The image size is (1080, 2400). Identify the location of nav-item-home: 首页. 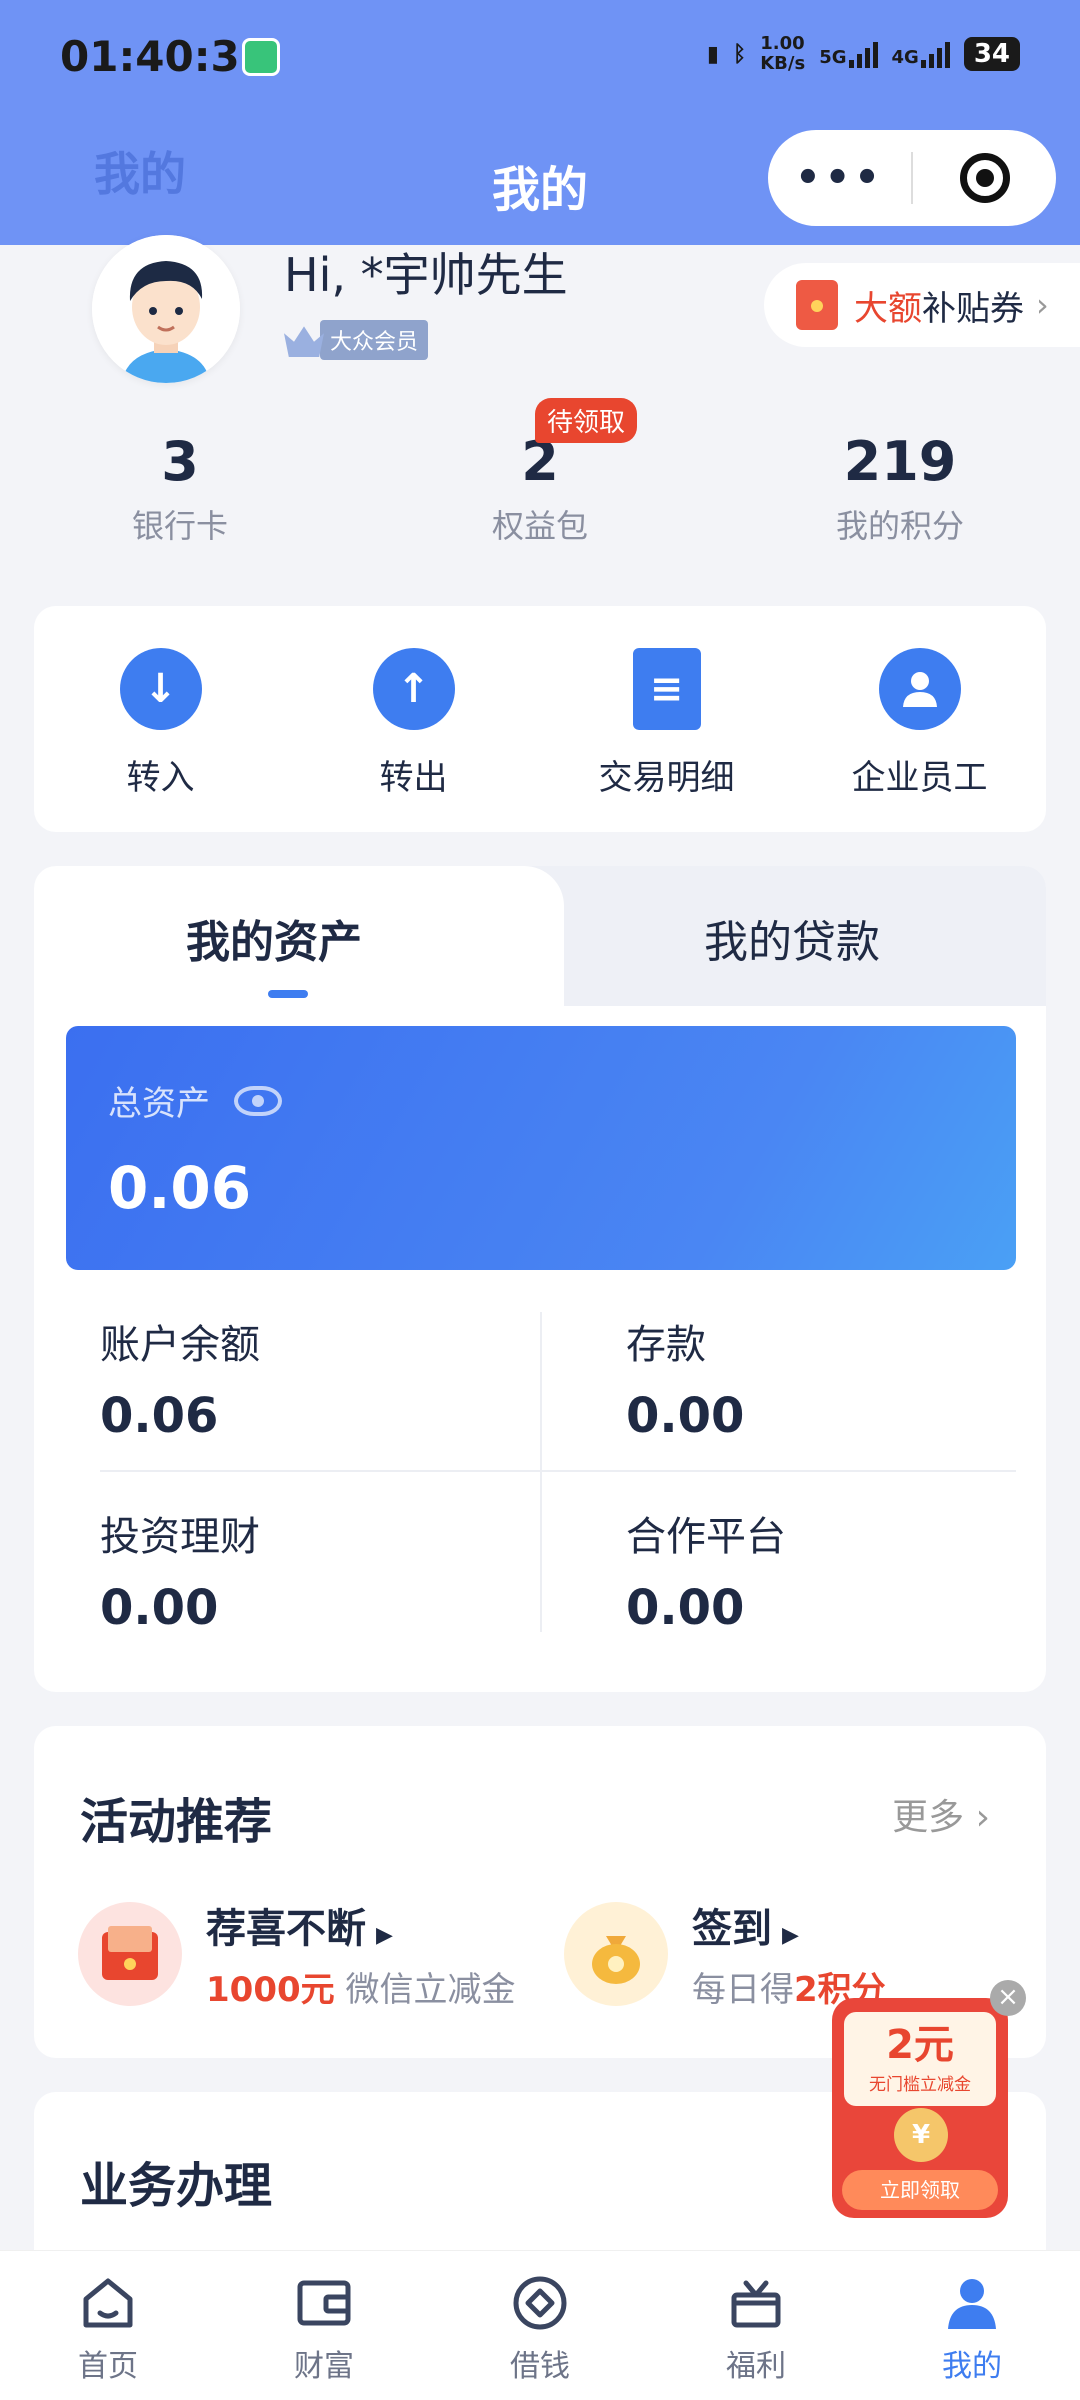
(108, 2325).